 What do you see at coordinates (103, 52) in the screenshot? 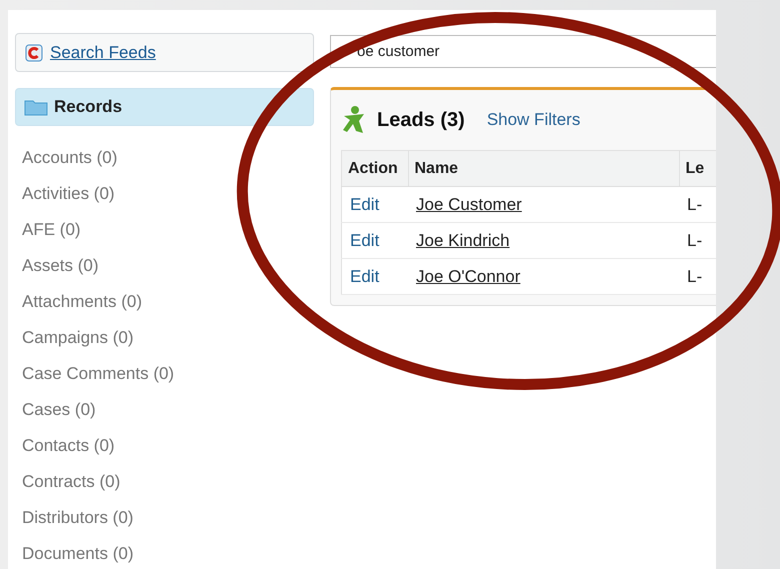
I see `search-feeds-link: Search Feeds` at bounding box center [103, 52].